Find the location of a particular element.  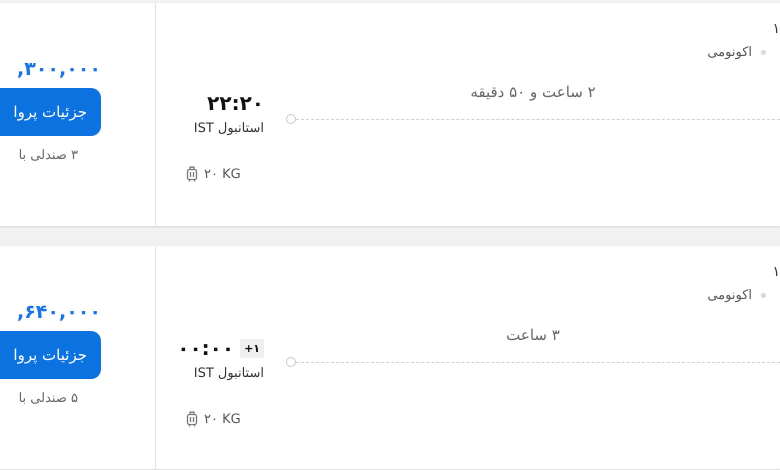

flight-duration: ۲ ساعت و ۵۰ دقیقه is located at coordinates (533, 92).